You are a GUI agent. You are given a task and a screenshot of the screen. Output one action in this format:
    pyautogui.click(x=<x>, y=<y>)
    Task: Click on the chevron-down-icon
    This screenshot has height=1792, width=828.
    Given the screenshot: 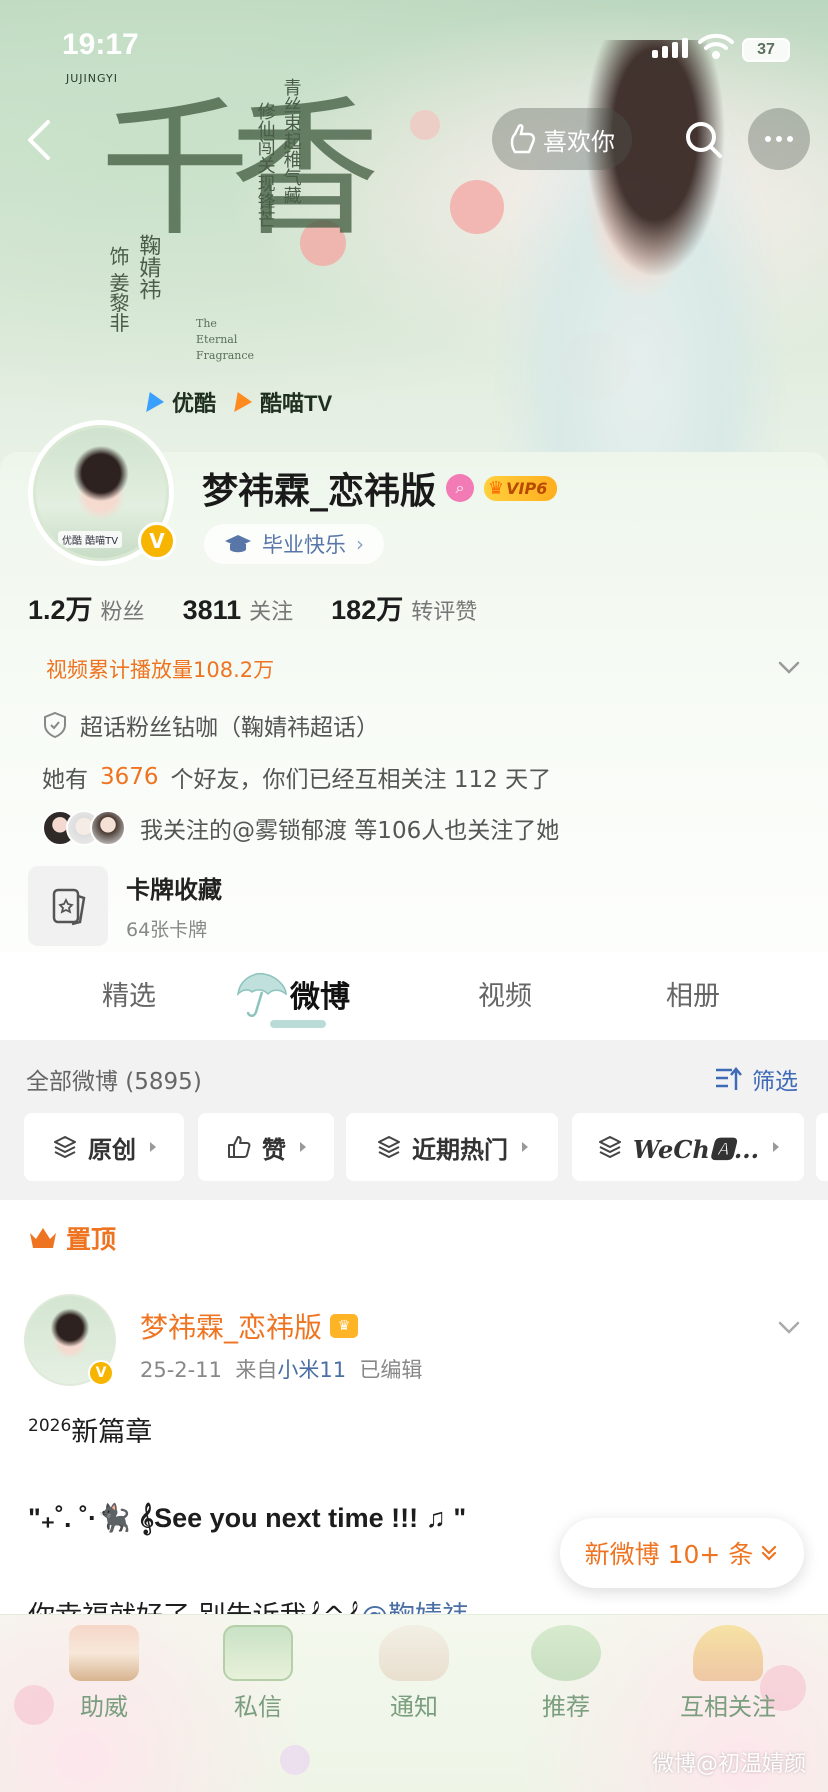 What is the action you would take?
    pyautogui.click(x=789, y=667)
    